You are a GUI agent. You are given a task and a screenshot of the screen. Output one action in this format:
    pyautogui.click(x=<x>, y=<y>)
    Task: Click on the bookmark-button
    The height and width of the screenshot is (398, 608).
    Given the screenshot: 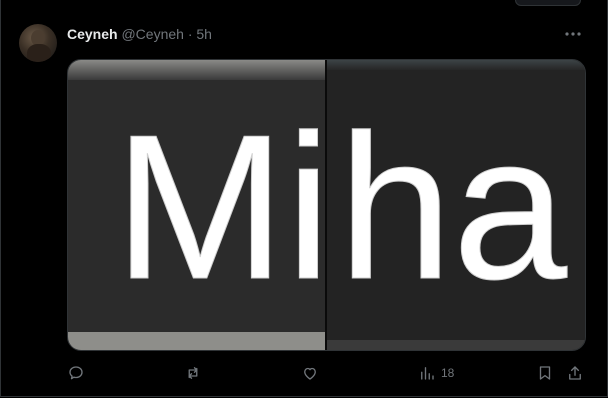 What is the action you would take?
    pyautogui.click(x=545, y=373)
    